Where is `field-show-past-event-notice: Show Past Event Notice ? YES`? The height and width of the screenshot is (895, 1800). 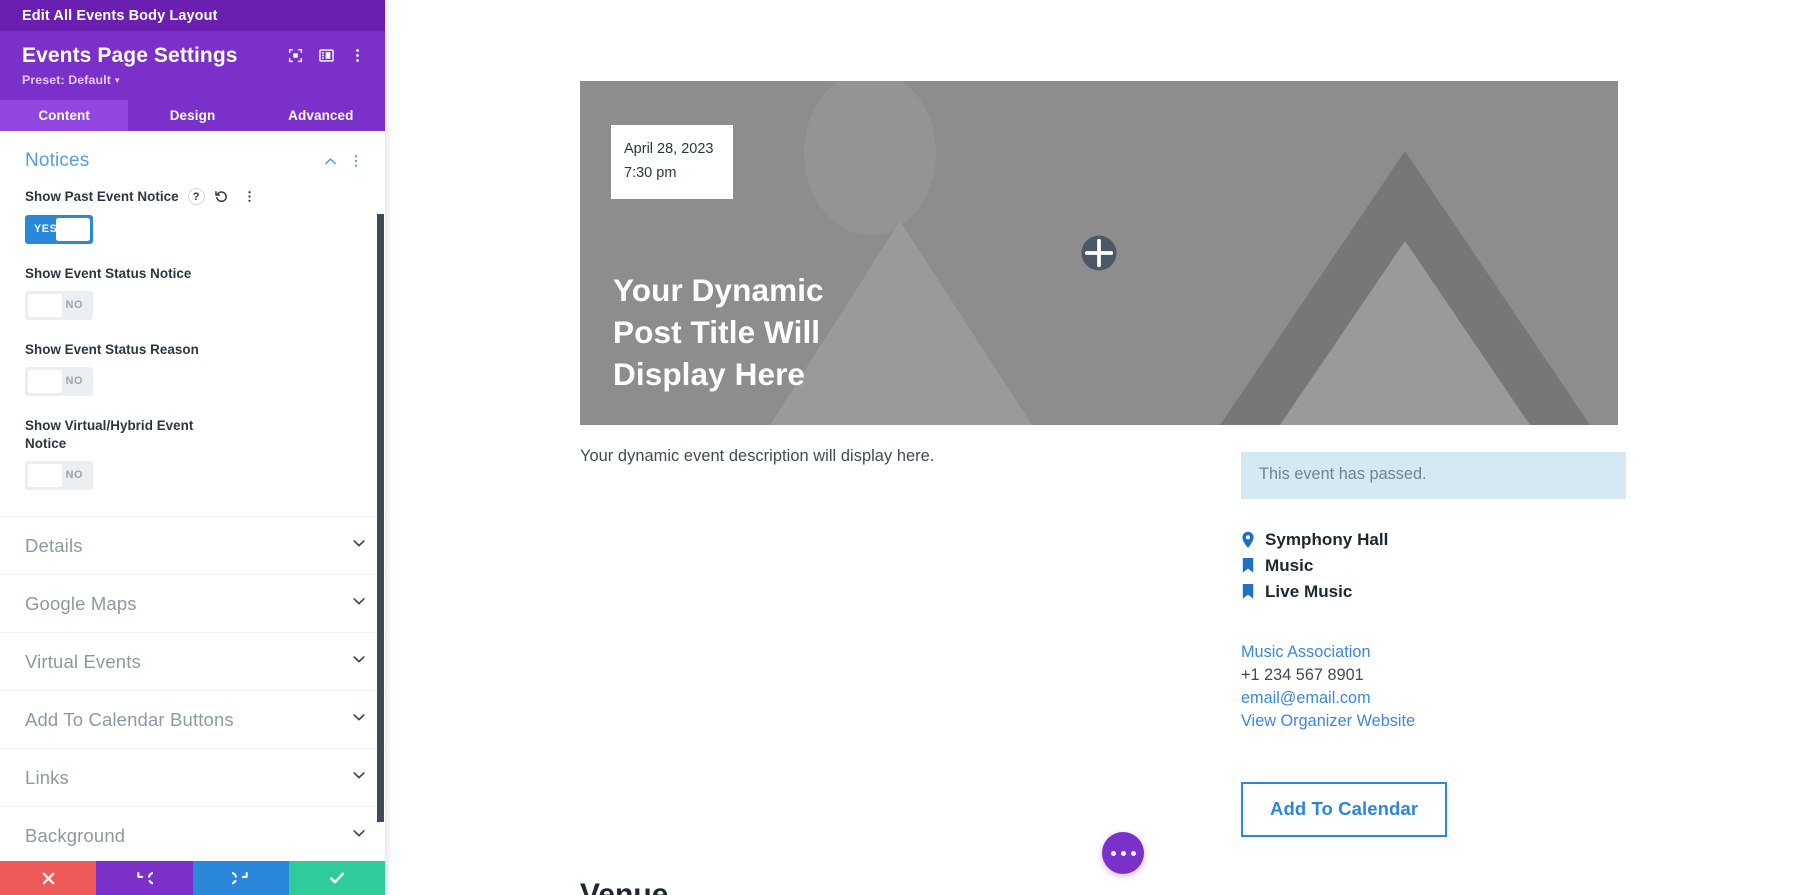
field-show-past-event-notice: Show Past Event Notice ? YES is located at coordinates (192, 215).